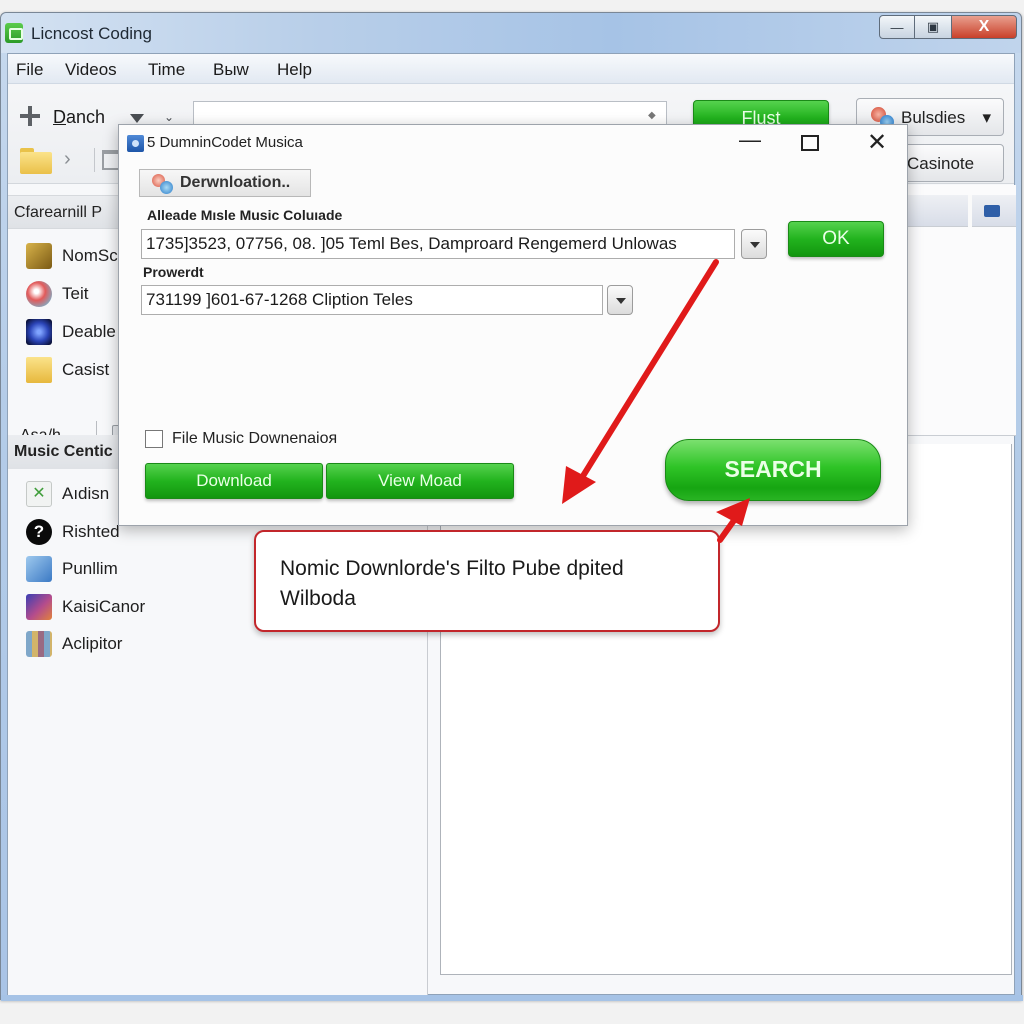 This screenshot has width=1024, height=1024. I want to click on sidebar-item-kaisicanor: KaisiCanor, so click(85, 607).